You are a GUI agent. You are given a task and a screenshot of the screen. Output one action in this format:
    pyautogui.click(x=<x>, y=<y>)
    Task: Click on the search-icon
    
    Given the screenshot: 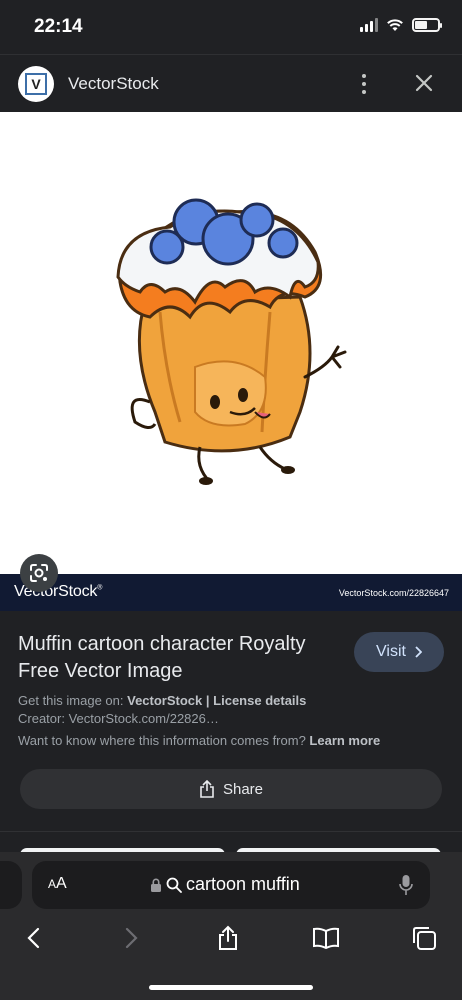 What is the action you would take?
    pyautogui.click(x=174, y=885)
    